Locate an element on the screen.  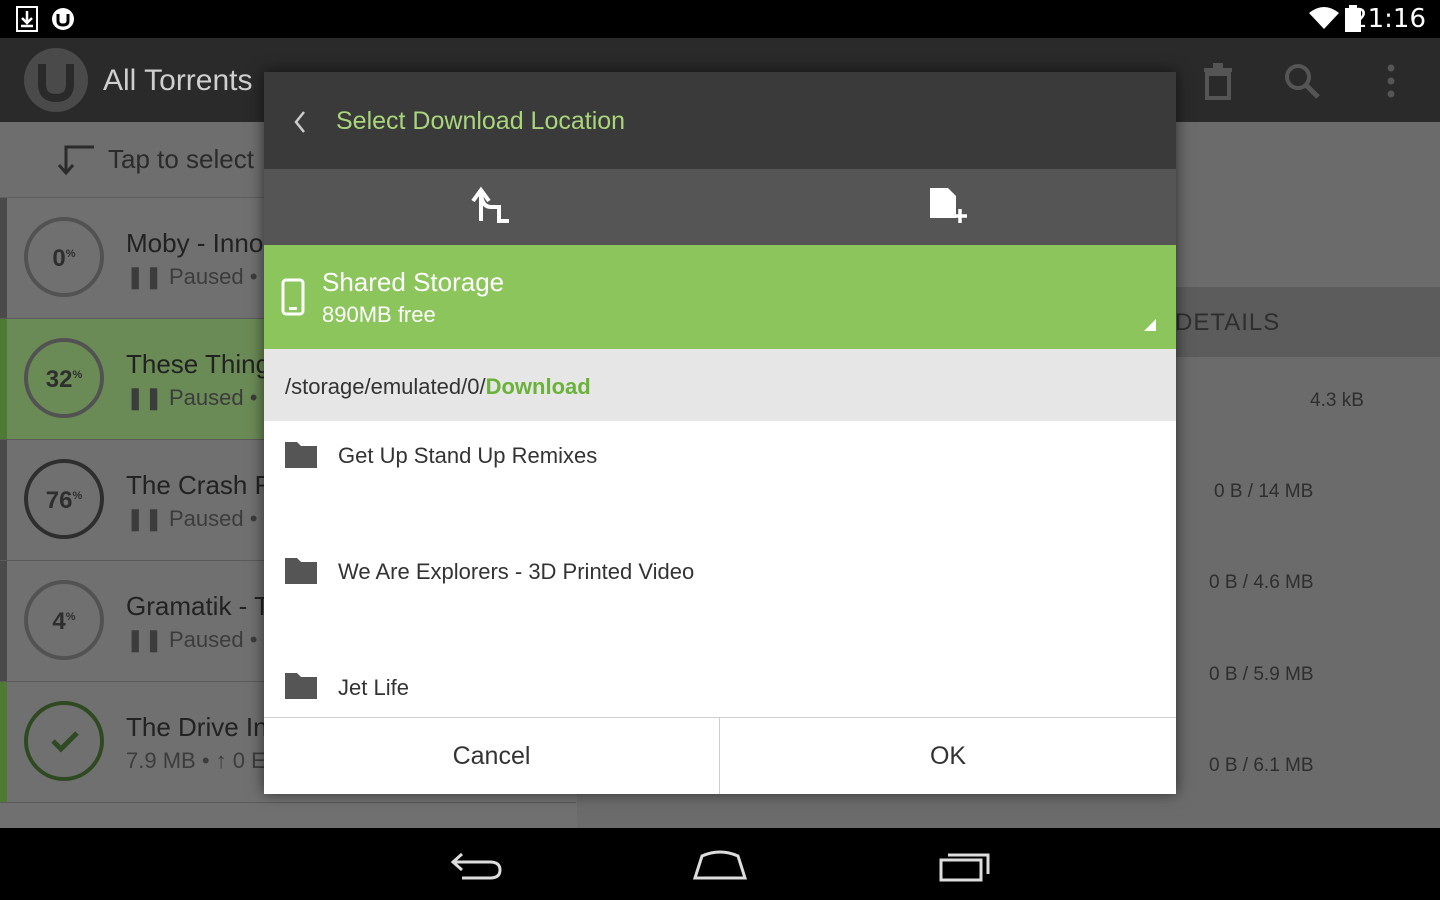
torrent-name: These Thing is located at coordinates (198, 364).